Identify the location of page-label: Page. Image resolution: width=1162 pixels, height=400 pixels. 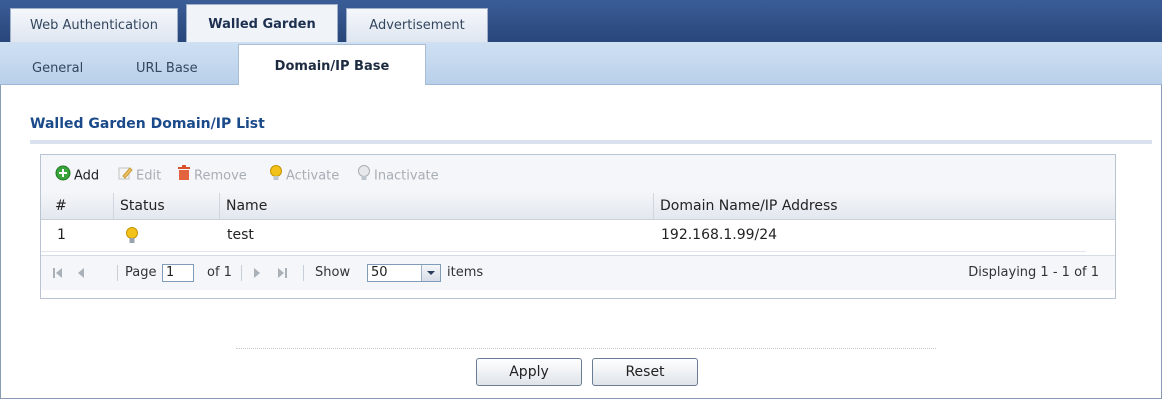
(141, 272).